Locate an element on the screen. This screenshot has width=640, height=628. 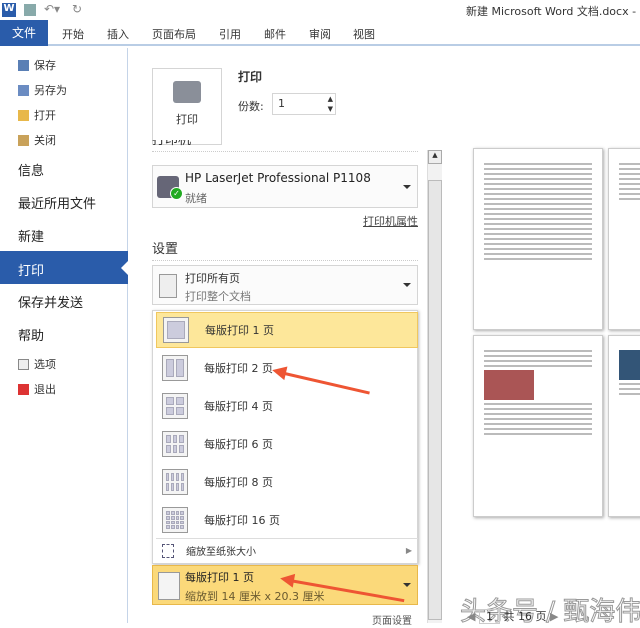
tab-view: 视图 is located at coordinates (364, 34).